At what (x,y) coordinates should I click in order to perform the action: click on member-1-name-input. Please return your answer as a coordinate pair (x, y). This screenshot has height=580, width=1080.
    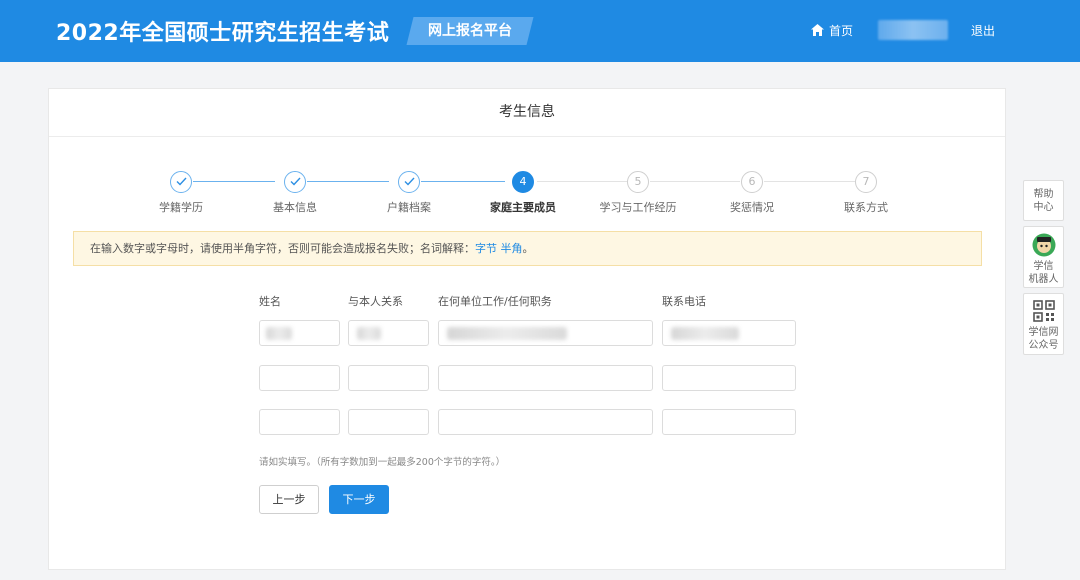
    Looking at the image, I should click on (299, 333).